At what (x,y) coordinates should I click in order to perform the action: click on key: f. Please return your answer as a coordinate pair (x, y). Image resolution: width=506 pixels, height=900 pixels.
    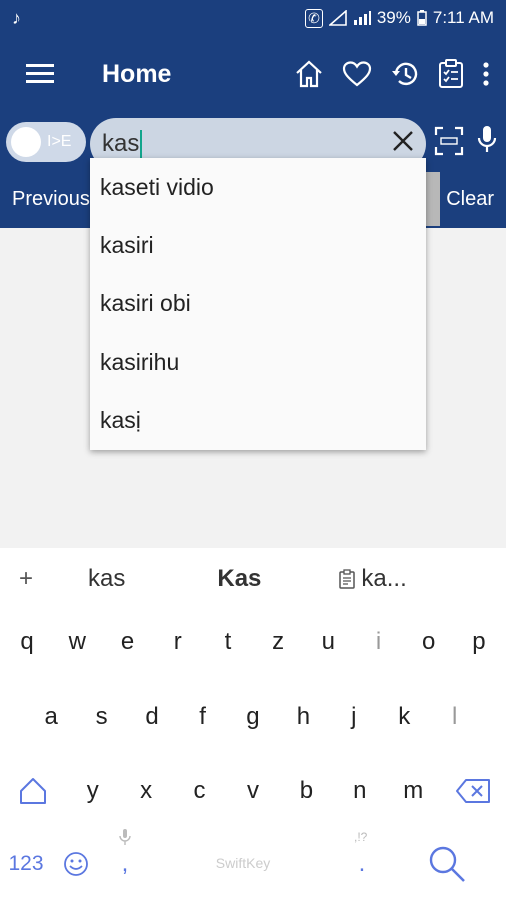
    Looking at the image, I should click on (202, 717).